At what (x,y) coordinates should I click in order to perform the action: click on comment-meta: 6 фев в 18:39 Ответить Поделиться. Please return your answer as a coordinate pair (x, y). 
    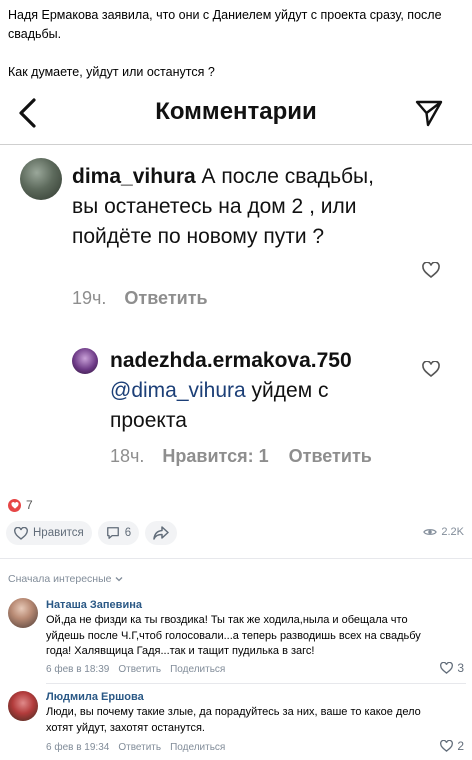
    Looking at the image, I should click on (140, 669).